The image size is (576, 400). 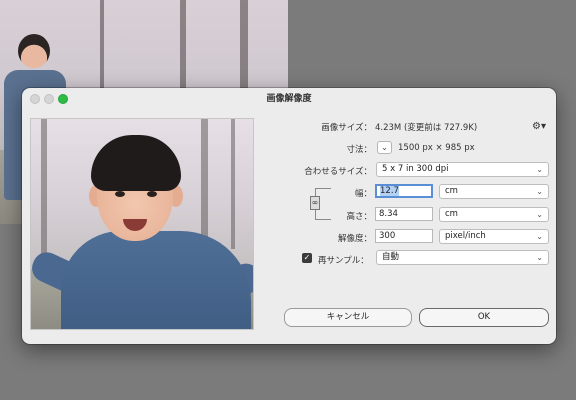 What do you see at coordinates (388, 214) in the screenshot?
I see `height-value: 8.34` at bounding box center [388, 214].